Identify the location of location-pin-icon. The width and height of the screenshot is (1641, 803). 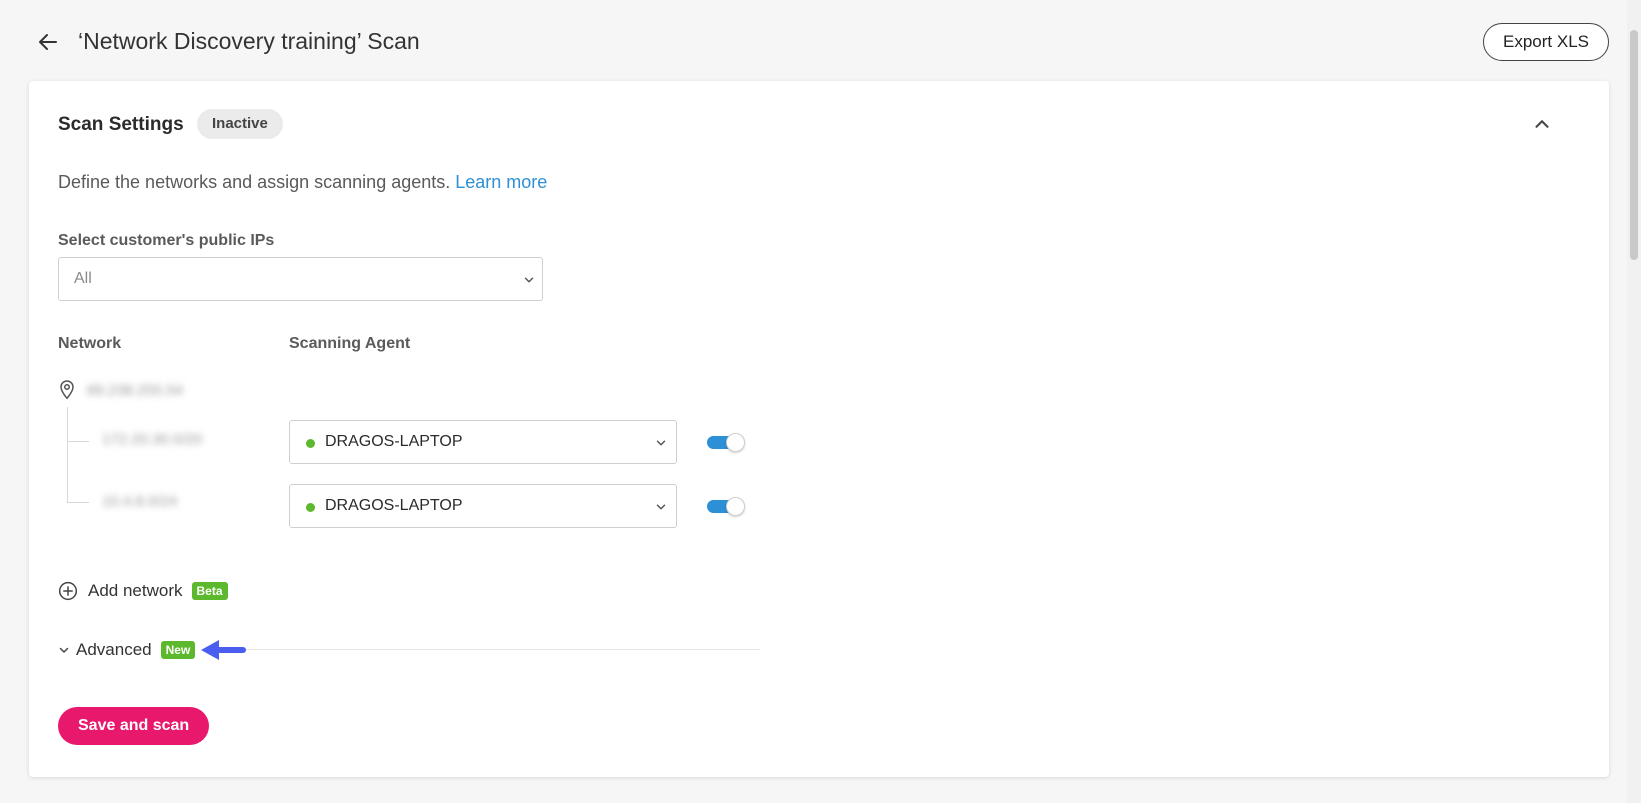
(67, 390).